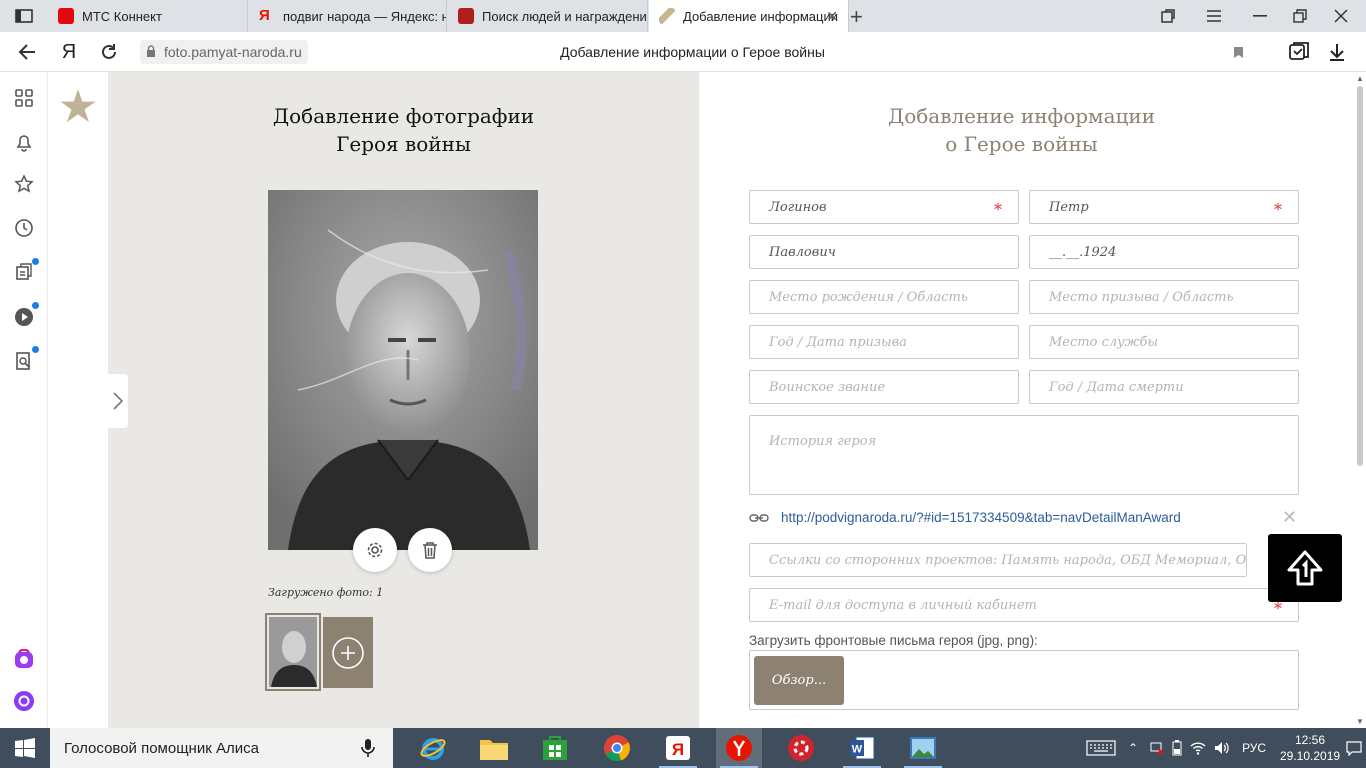 This screenshot has width=1366, height=768. Describe the element at coordinates (348, 652) in the screenshot. I see `add-photo-button` at that location.